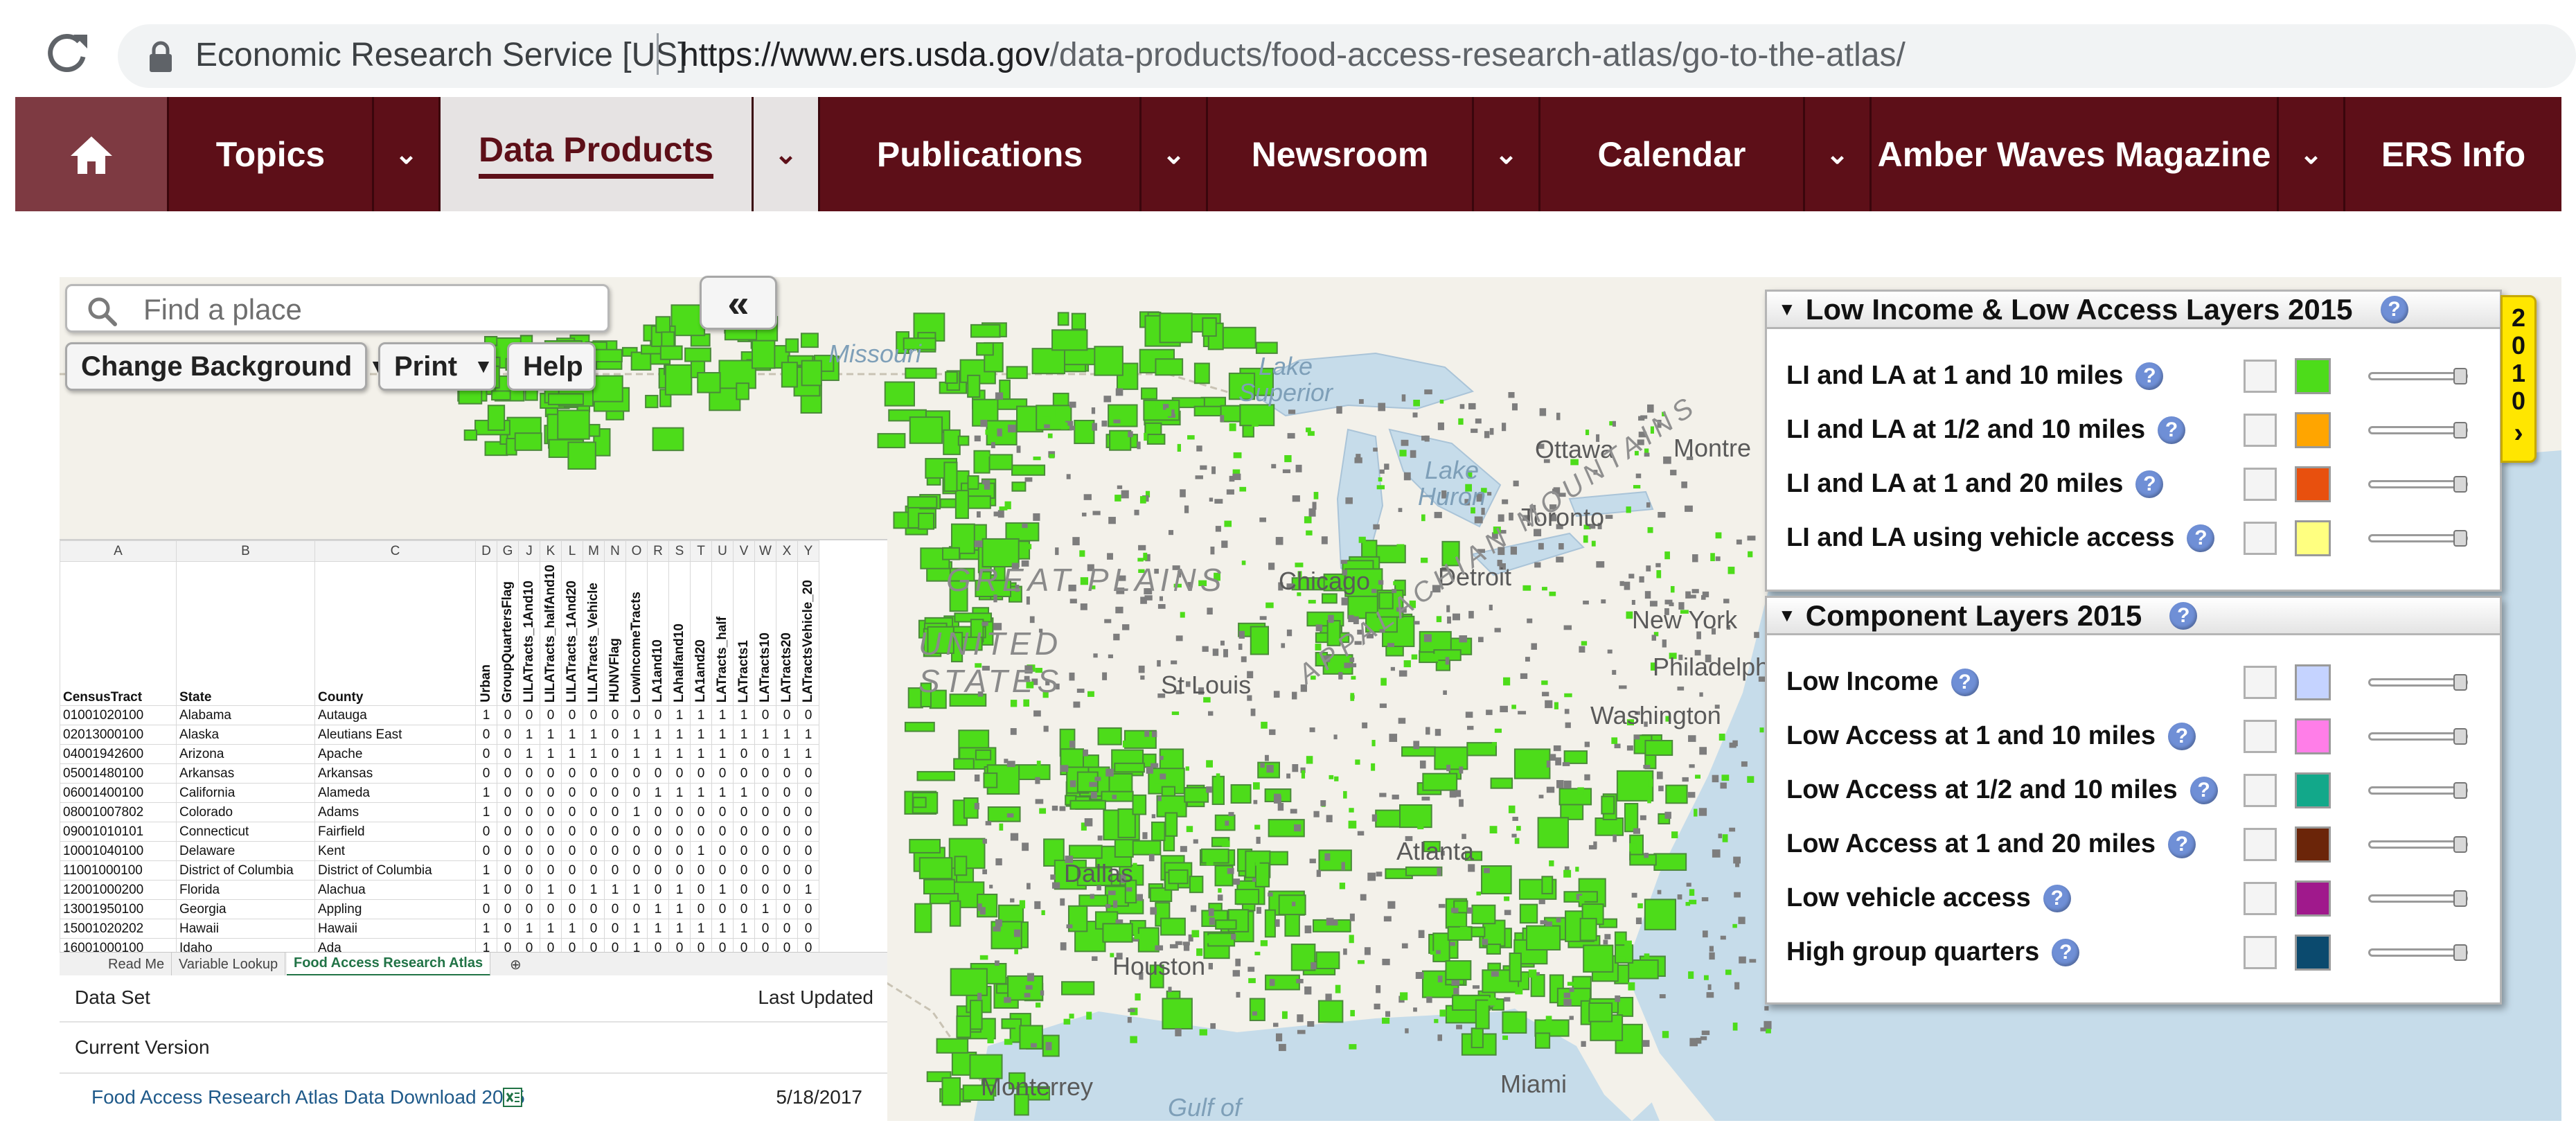 The image size is (2576, 1141). I want to click on publications-dropdown-toggle: ⌄, so click(1175, 154).